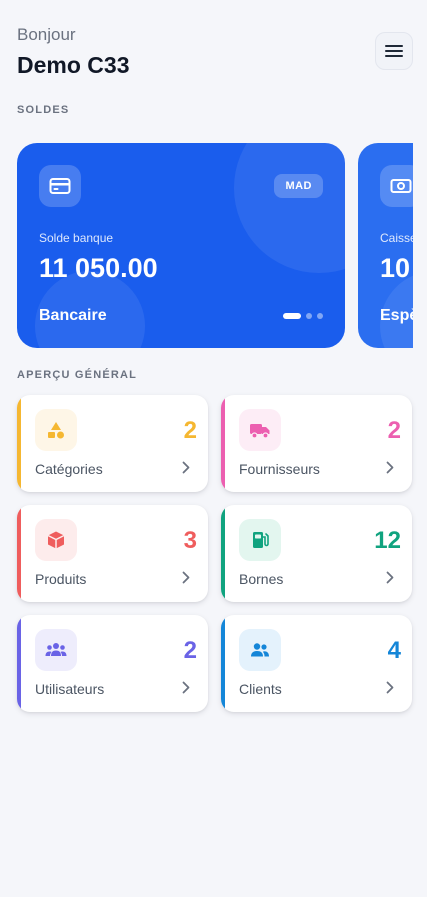  What do you see at coordinates (73, 315) in the screenshot?
I see `balance-type: Bancaire` at bounding box center [73, 315].